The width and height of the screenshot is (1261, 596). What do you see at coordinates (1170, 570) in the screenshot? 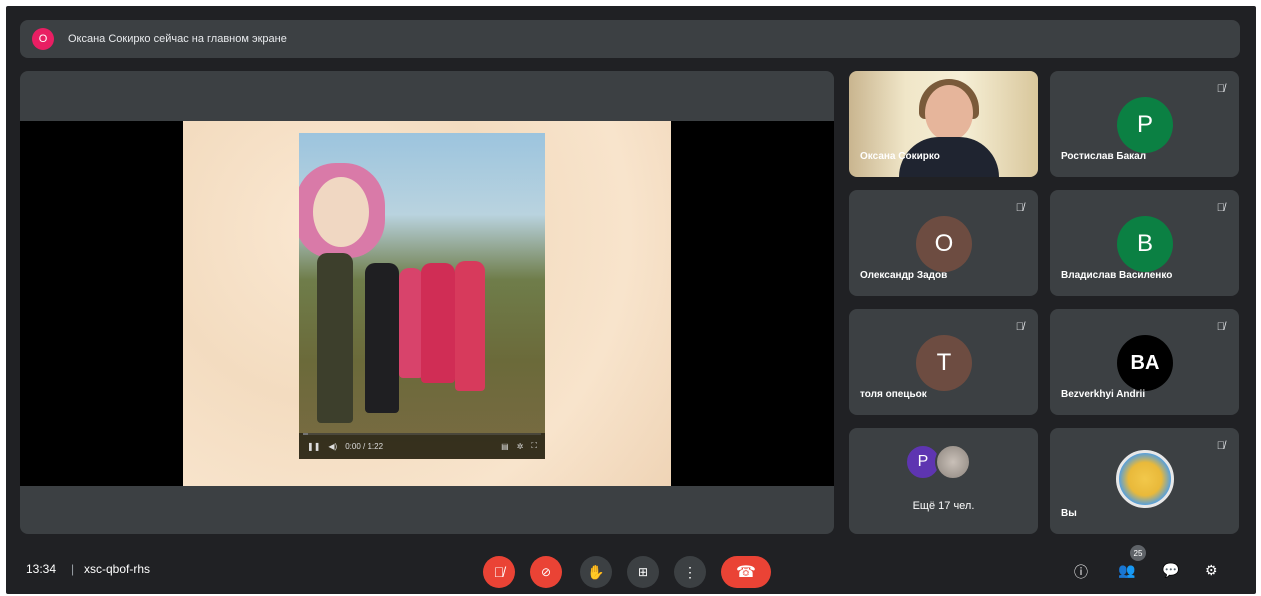
I see `chat-icon: 💬` at bounding box center [1170, 570].